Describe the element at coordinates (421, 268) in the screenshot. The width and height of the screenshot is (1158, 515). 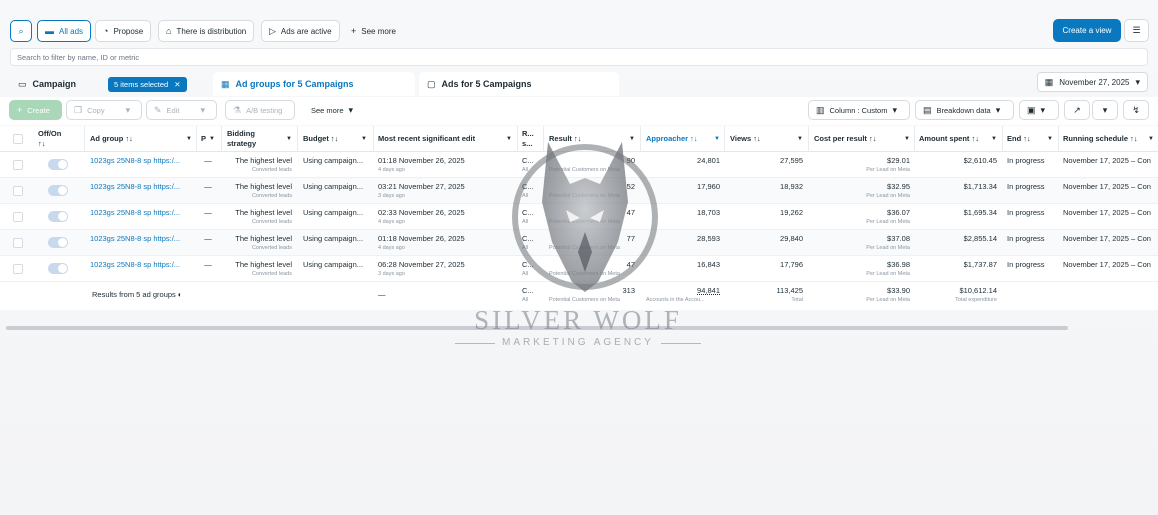
I see `last-edit-cell: 06:28 November 27, 2025 3 days ago` at that location.